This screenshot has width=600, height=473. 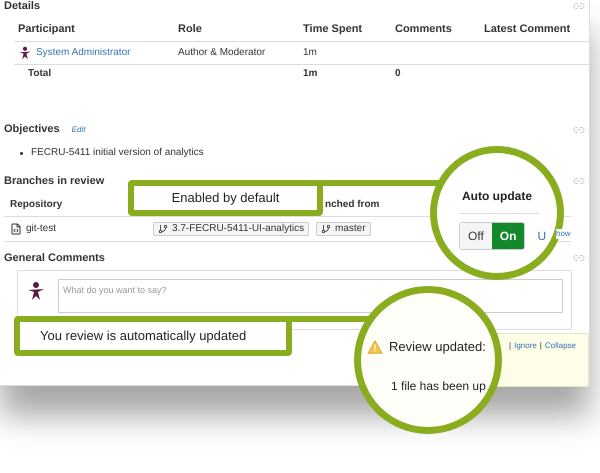 What do you see at coordinates (16, 229) in the screenshot?
I see `repository-icon` at bounding box center [16, 229].